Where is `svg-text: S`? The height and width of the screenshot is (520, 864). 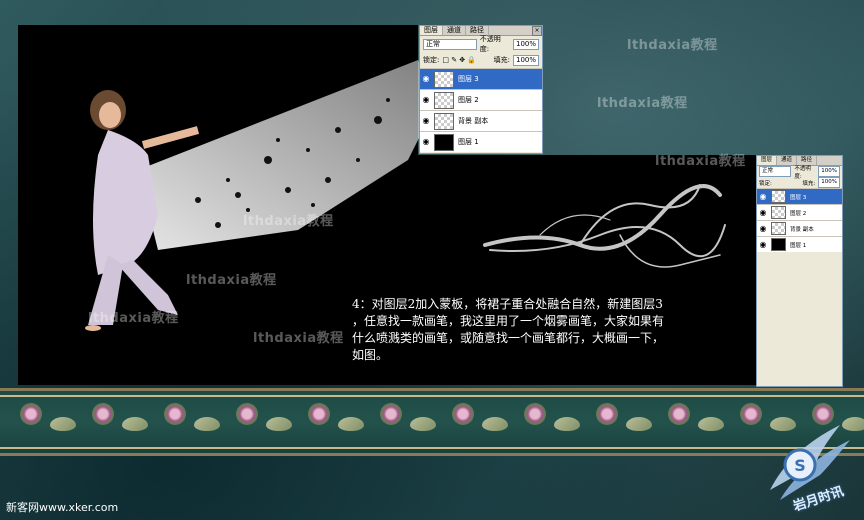
svg-text: S is located at coordinates (800, 465).